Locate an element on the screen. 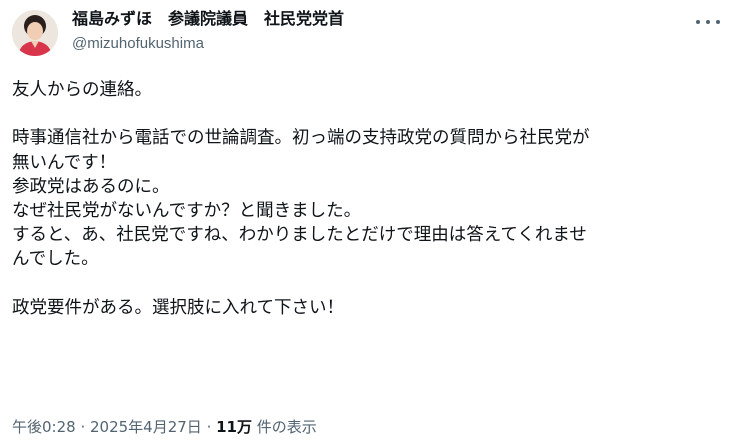 This screenshot has width=736, height=448. tweet-text-line: 時事通信社から電話での世論調査。初っ端の支持政党の質問から社民党が is located at coordinates (301, 138).